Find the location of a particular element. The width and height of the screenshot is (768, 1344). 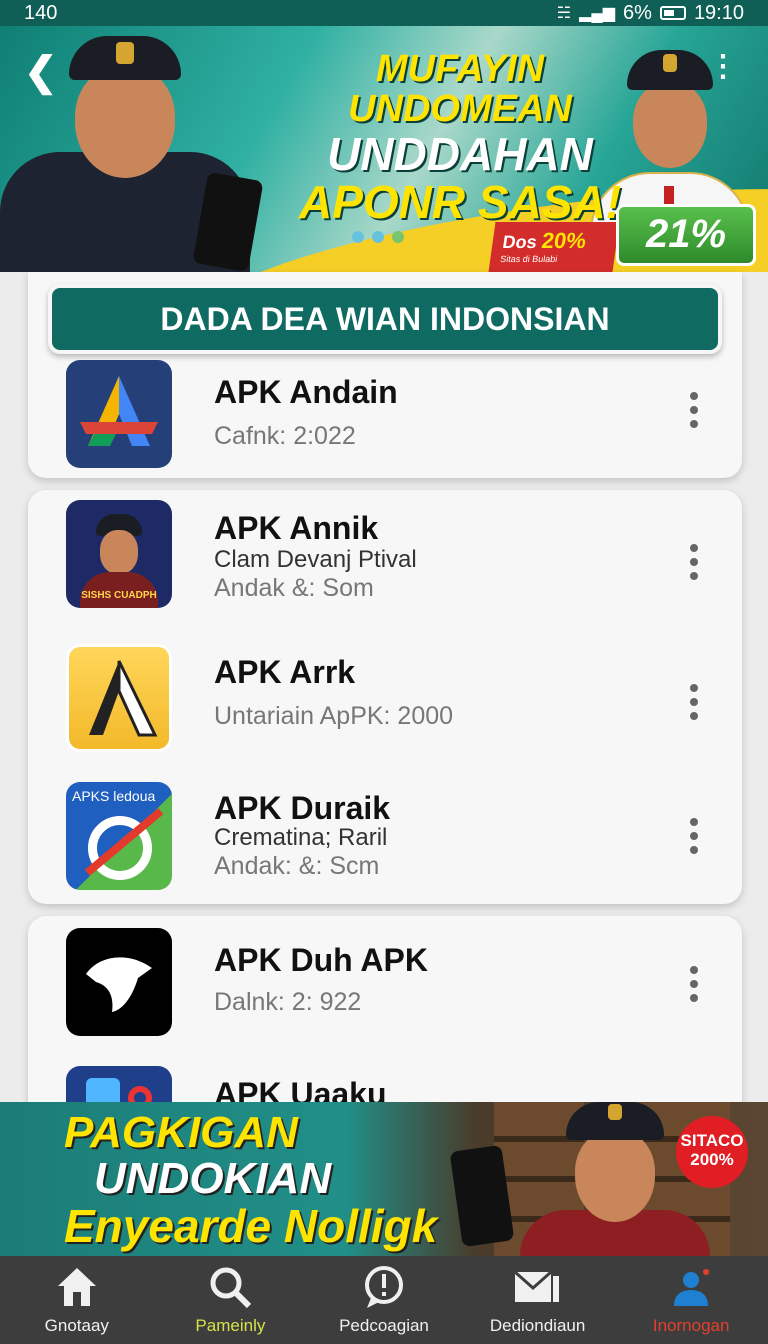

section-header: DADA DEA WIAN INDONSIAN is located at coordinates (385, 319).